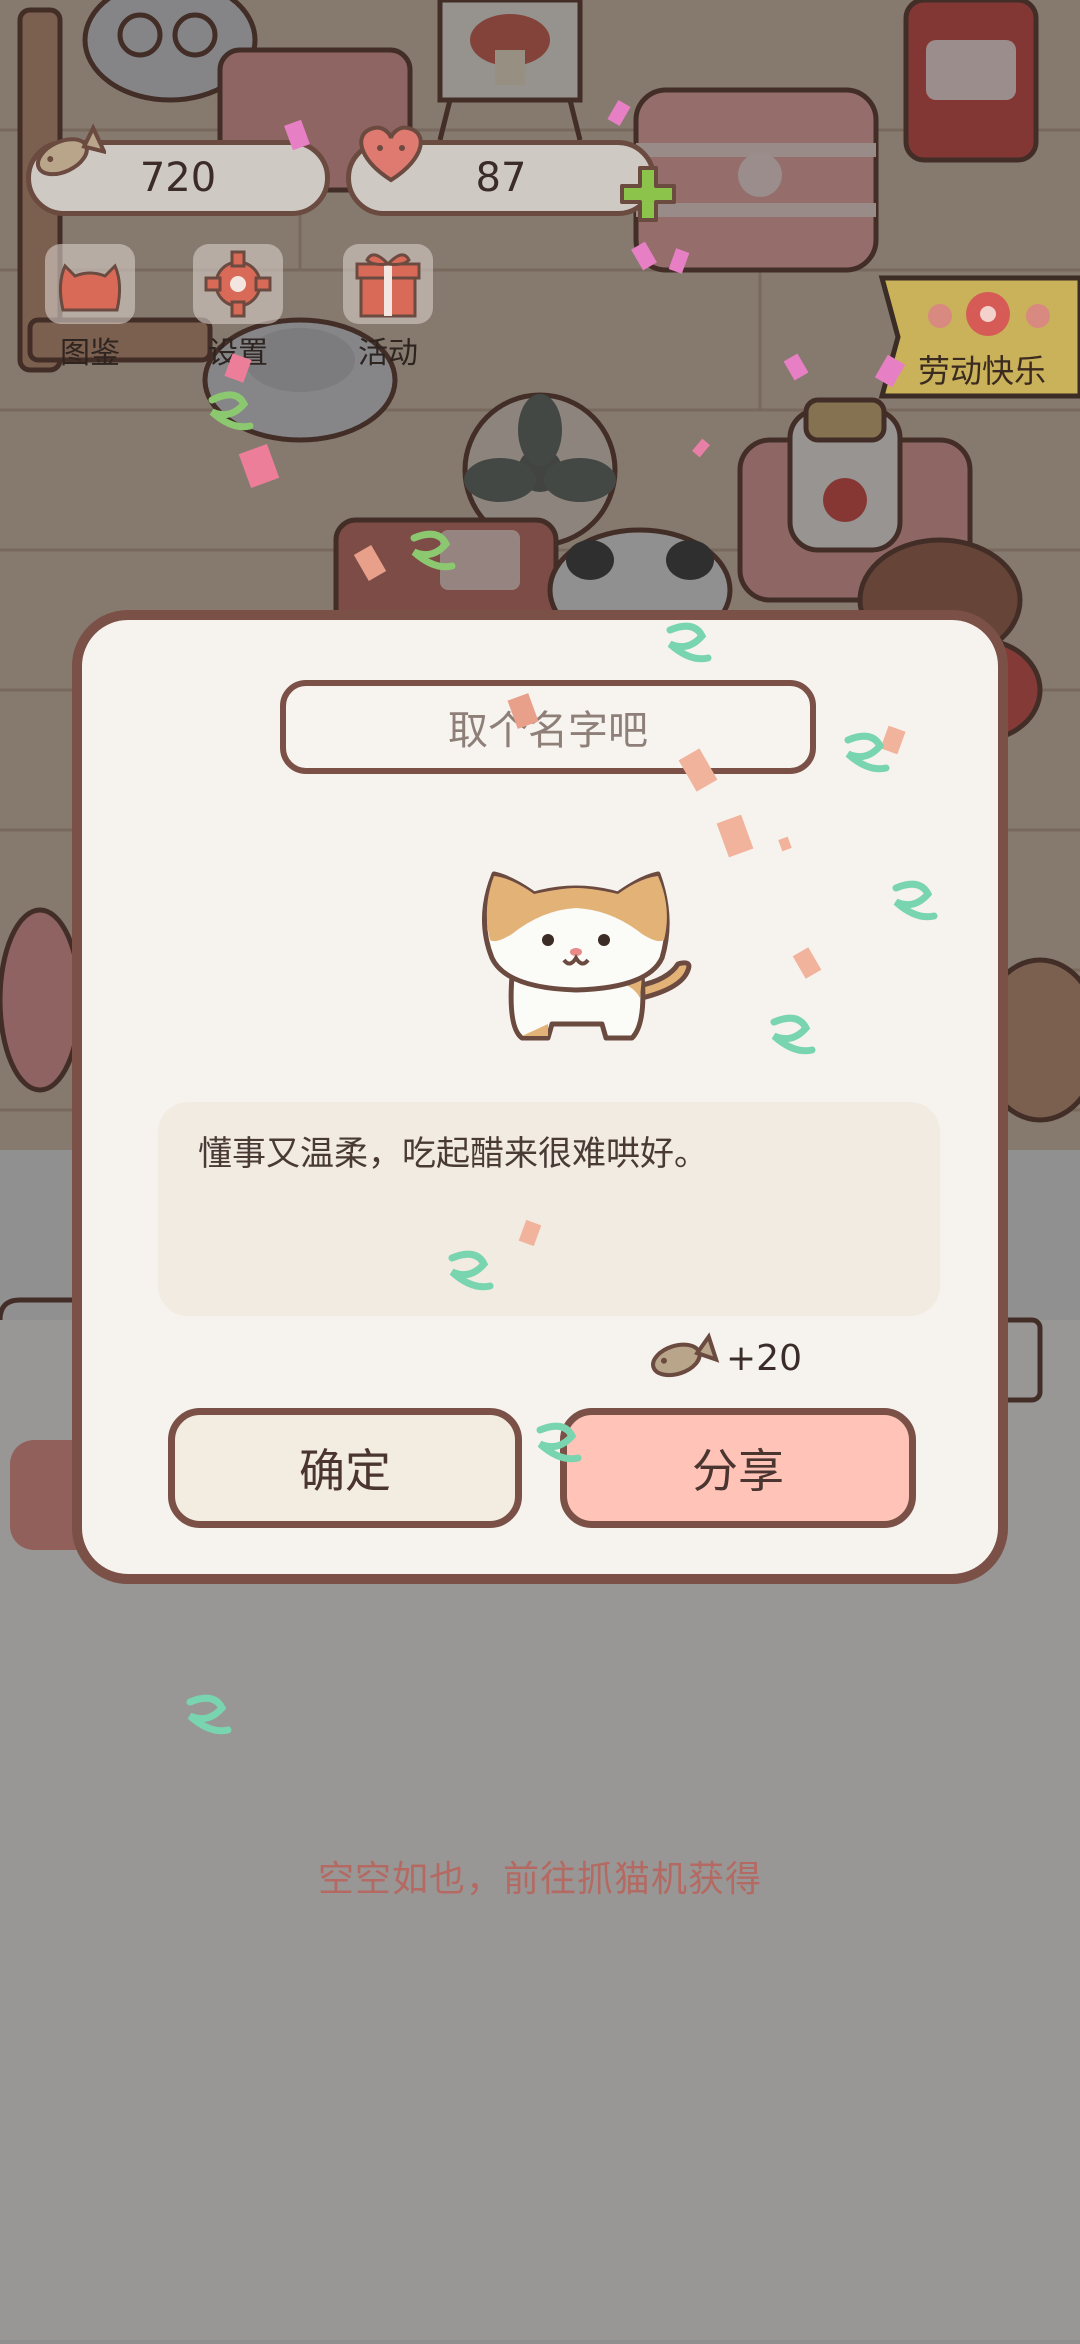 This screenshot has height=2344, width=1080. Describe the element at coordinates (738, 1471) in the screenshot. I see `share-label: 分享` at that location.